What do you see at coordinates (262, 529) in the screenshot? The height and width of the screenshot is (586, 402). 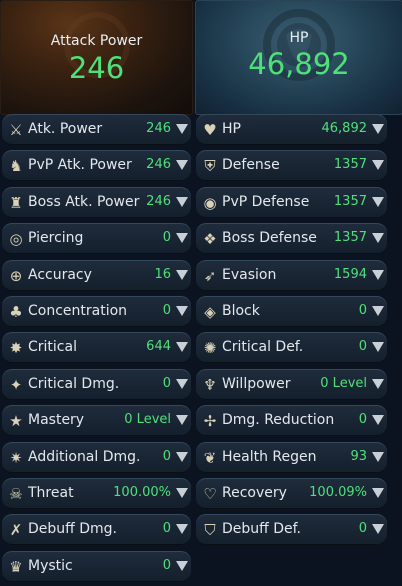 I see `stat-label: Debuff Def.` at bounding box center [262, 529].